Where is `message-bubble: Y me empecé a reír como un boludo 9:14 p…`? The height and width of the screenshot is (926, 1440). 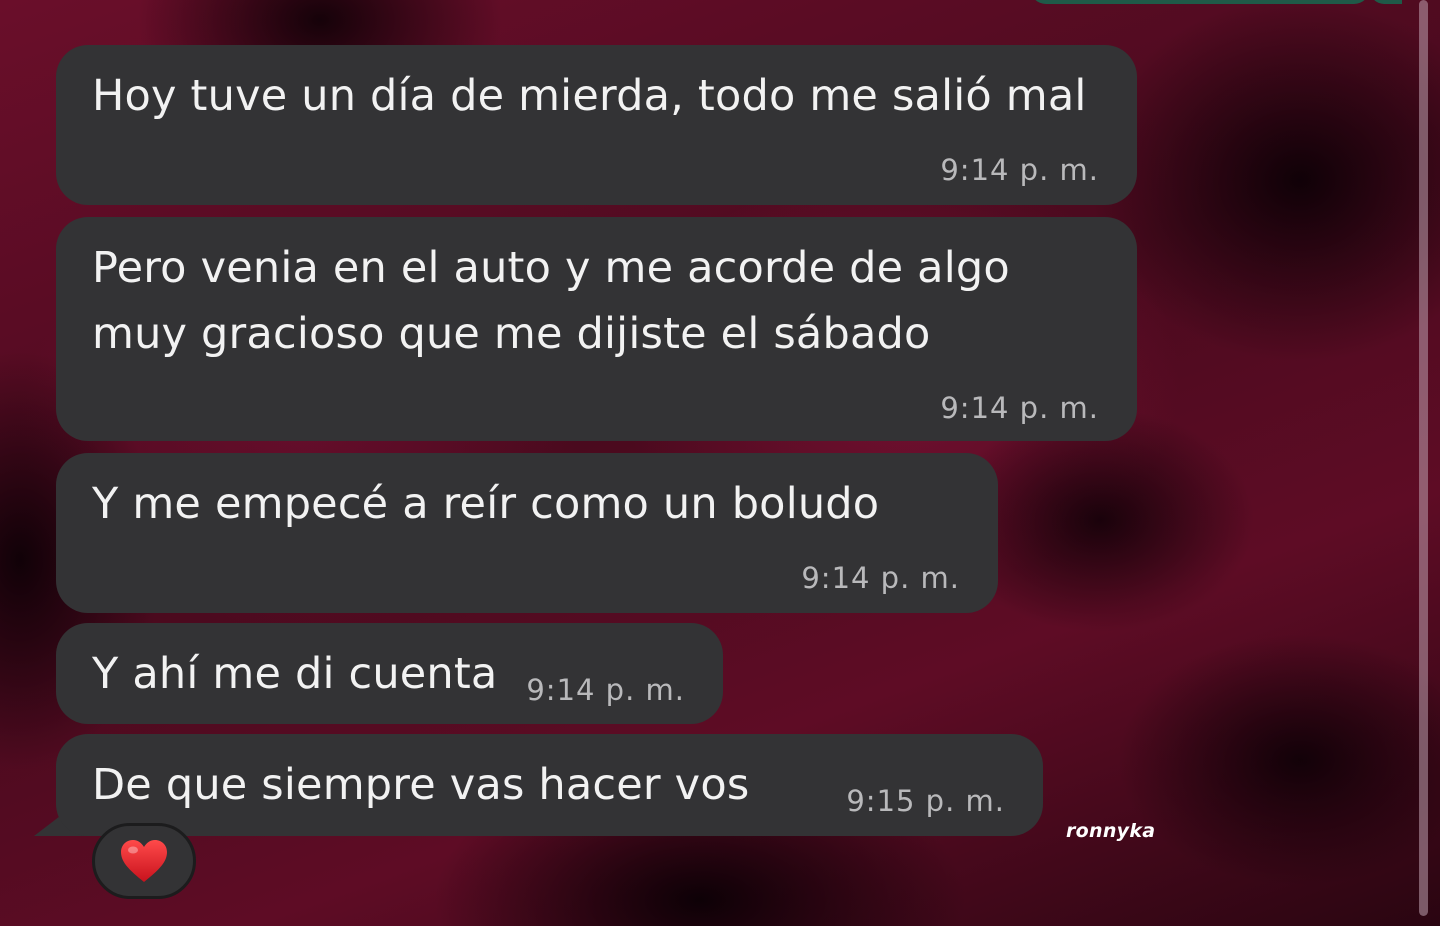
message-bubble: Y me empecé a reír como un boludo 9:14 p… is located at coordinates (527, 533).